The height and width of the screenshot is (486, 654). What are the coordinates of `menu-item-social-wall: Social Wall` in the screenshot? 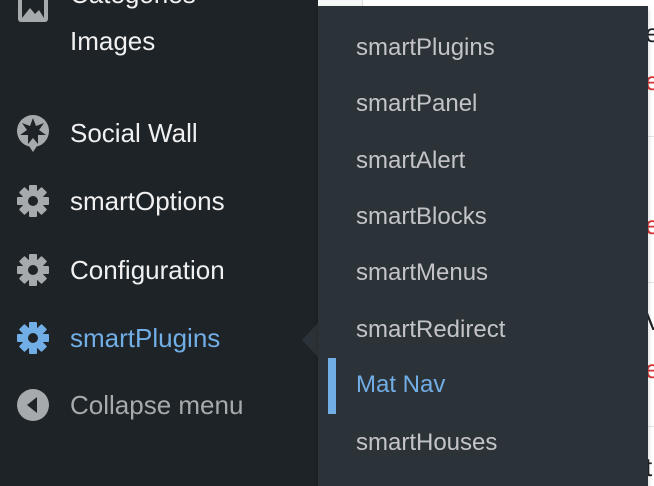 It's located at (159, 133).